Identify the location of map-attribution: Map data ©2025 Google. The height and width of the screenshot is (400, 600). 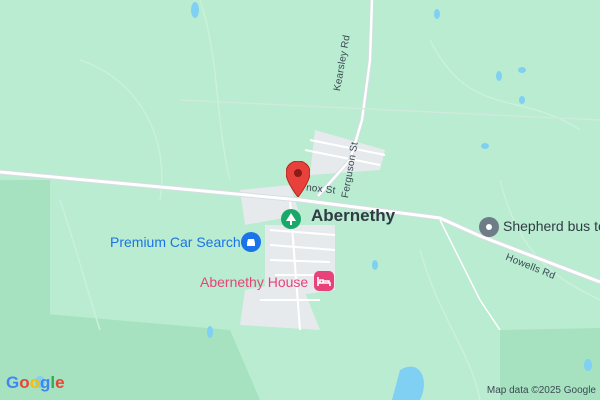
(541, 390).